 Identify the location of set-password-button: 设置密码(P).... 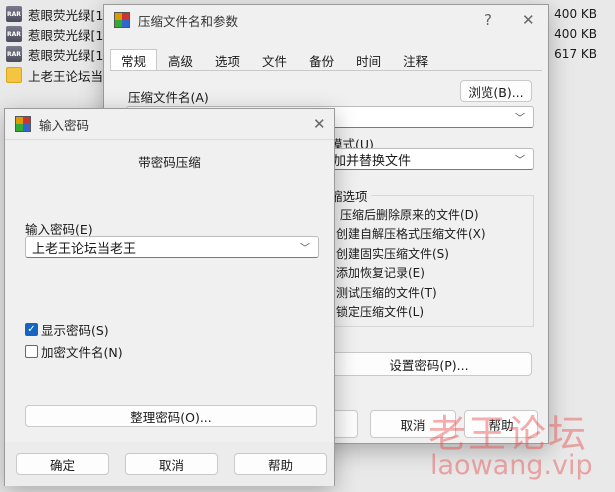
(429, 364).